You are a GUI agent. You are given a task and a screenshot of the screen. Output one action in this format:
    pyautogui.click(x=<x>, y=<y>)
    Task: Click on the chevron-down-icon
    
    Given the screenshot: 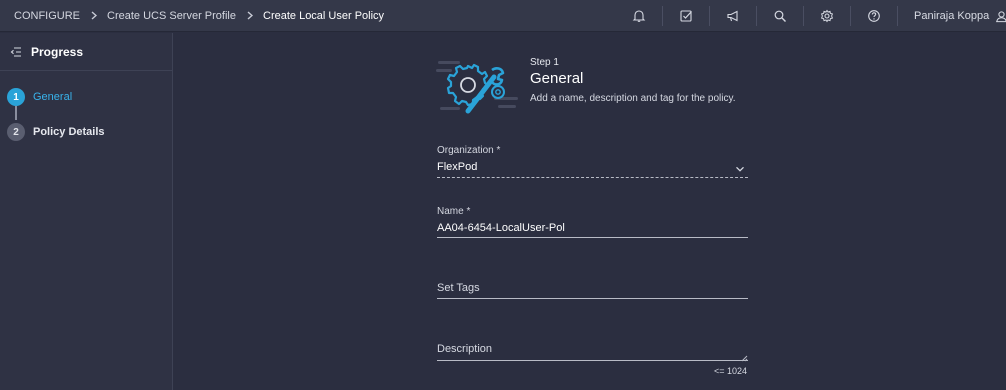 What is the action you would take?
    pyautogui.click(x=740, y=169)
    